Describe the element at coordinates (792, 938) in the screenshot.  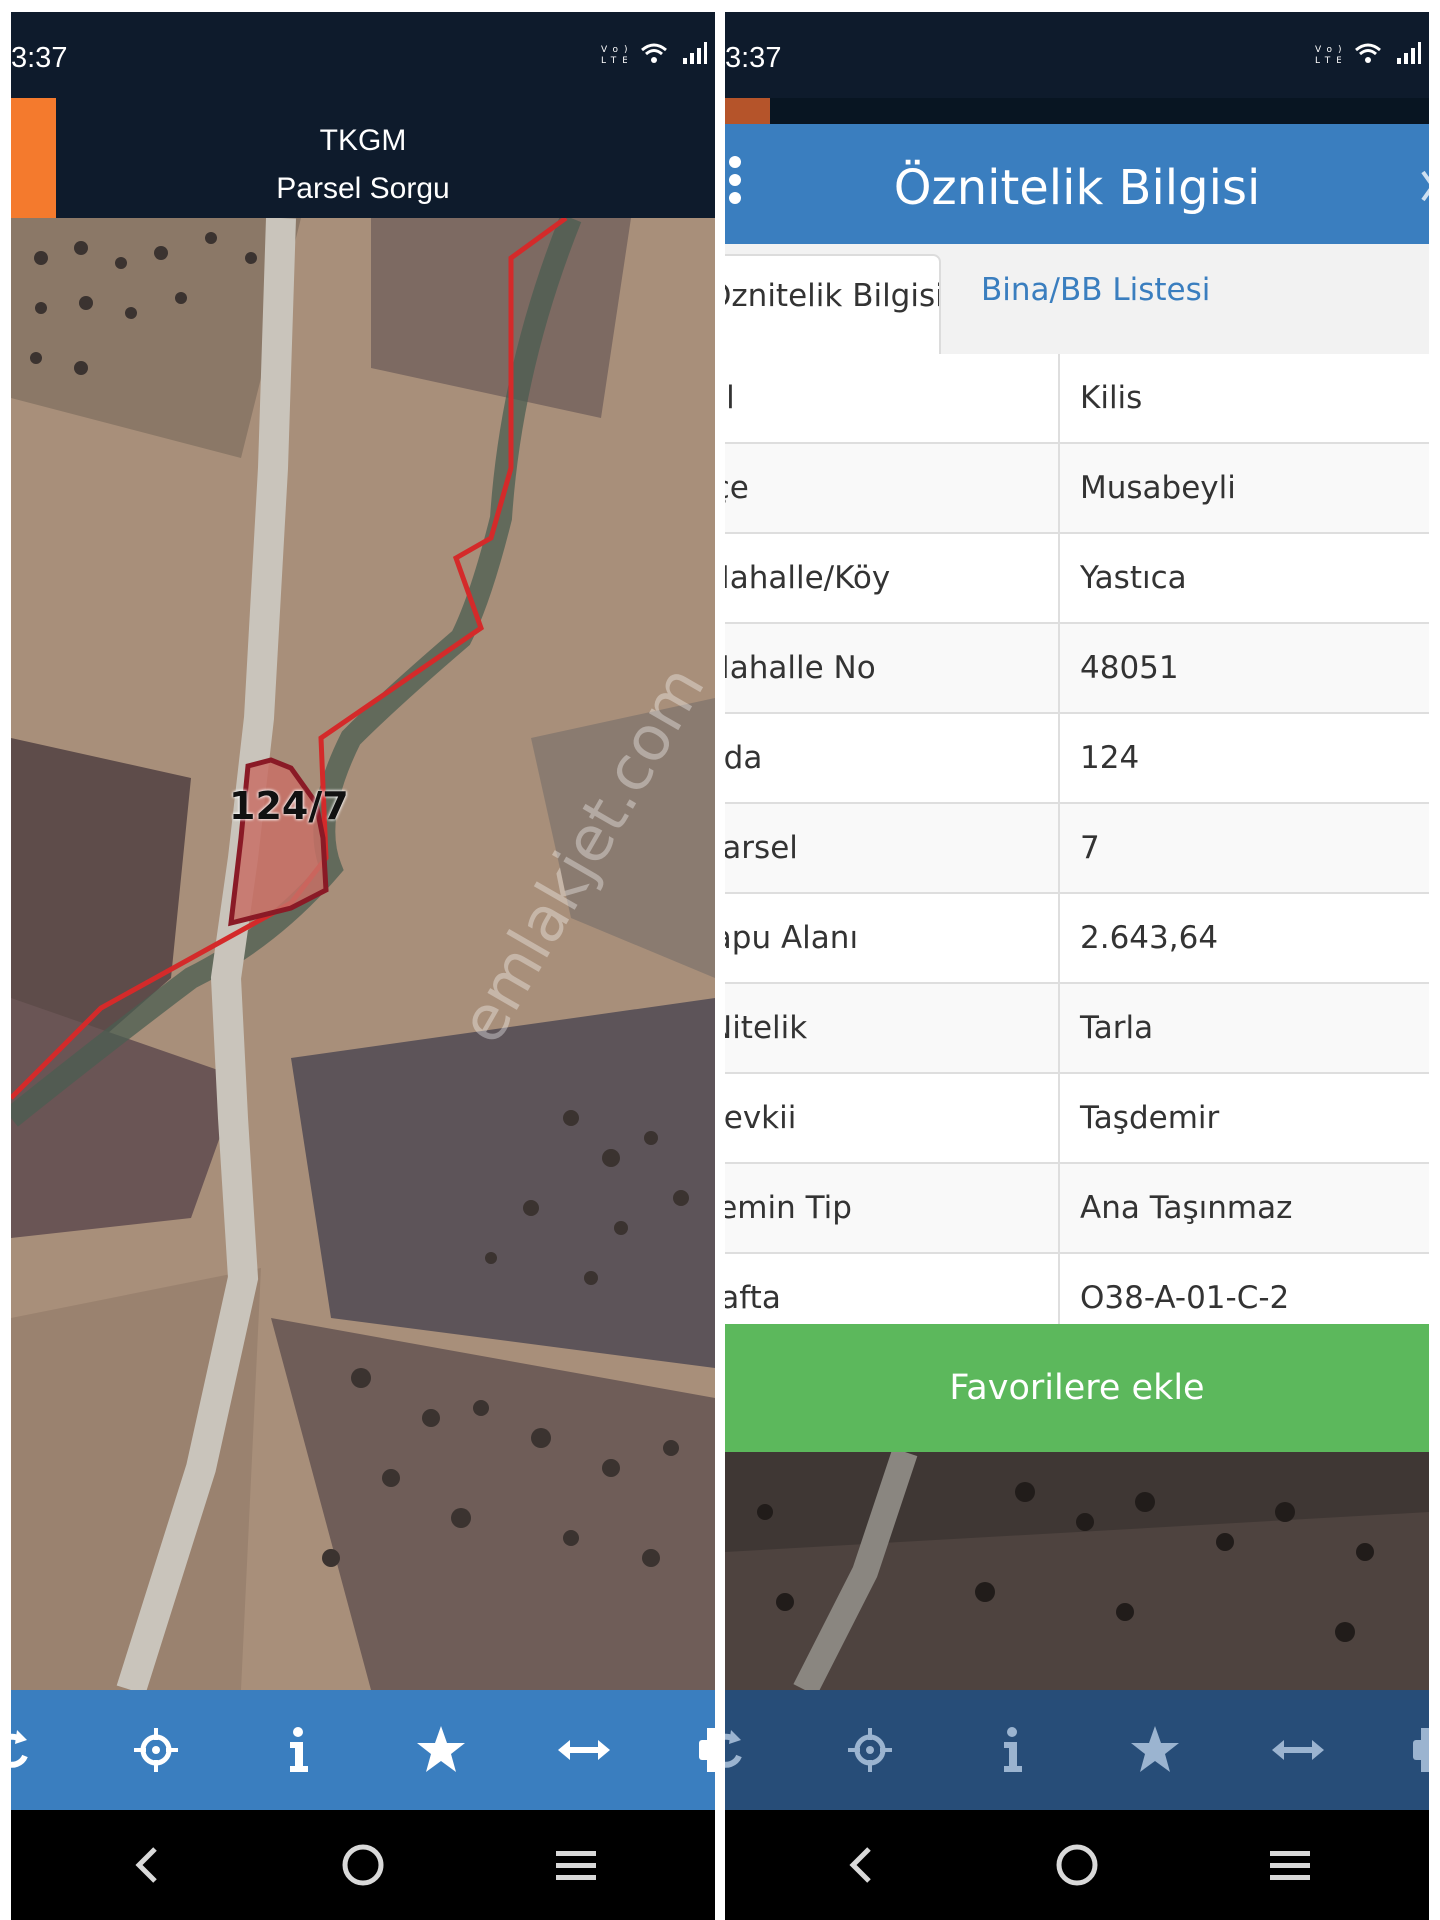
I see `row-key: Tapu Alanı` at that location.